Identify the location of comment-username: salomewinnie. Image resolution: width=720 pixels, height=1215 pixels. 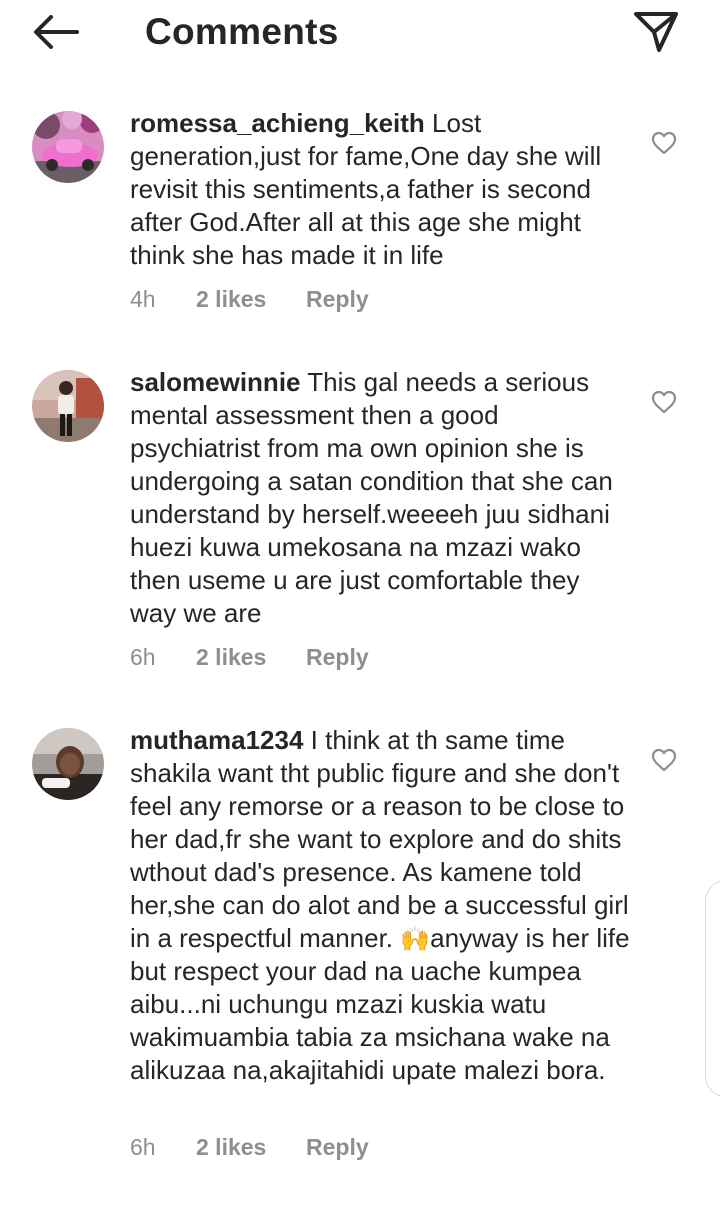
(215, 382).